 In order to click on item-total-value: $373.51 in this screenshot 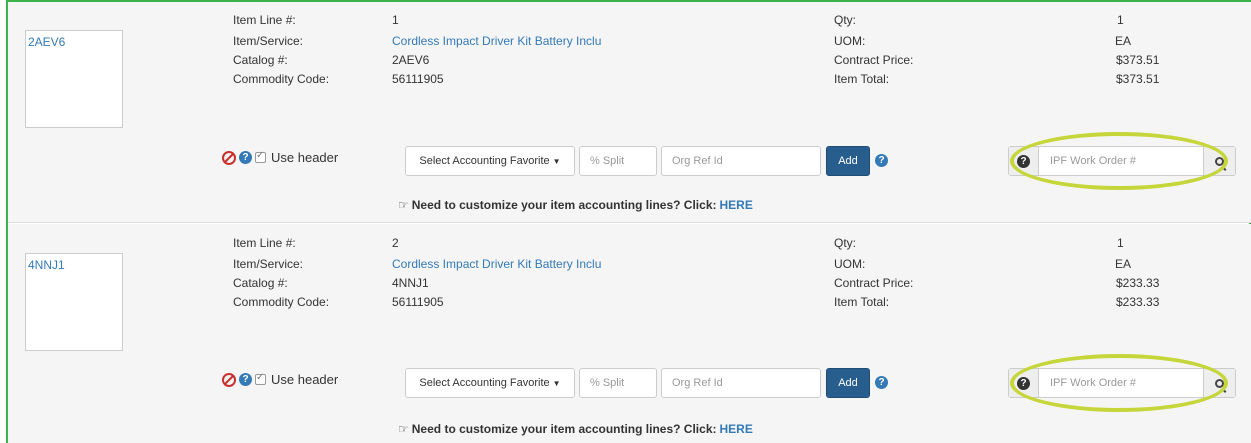, I will do `click(1138, 79)`.